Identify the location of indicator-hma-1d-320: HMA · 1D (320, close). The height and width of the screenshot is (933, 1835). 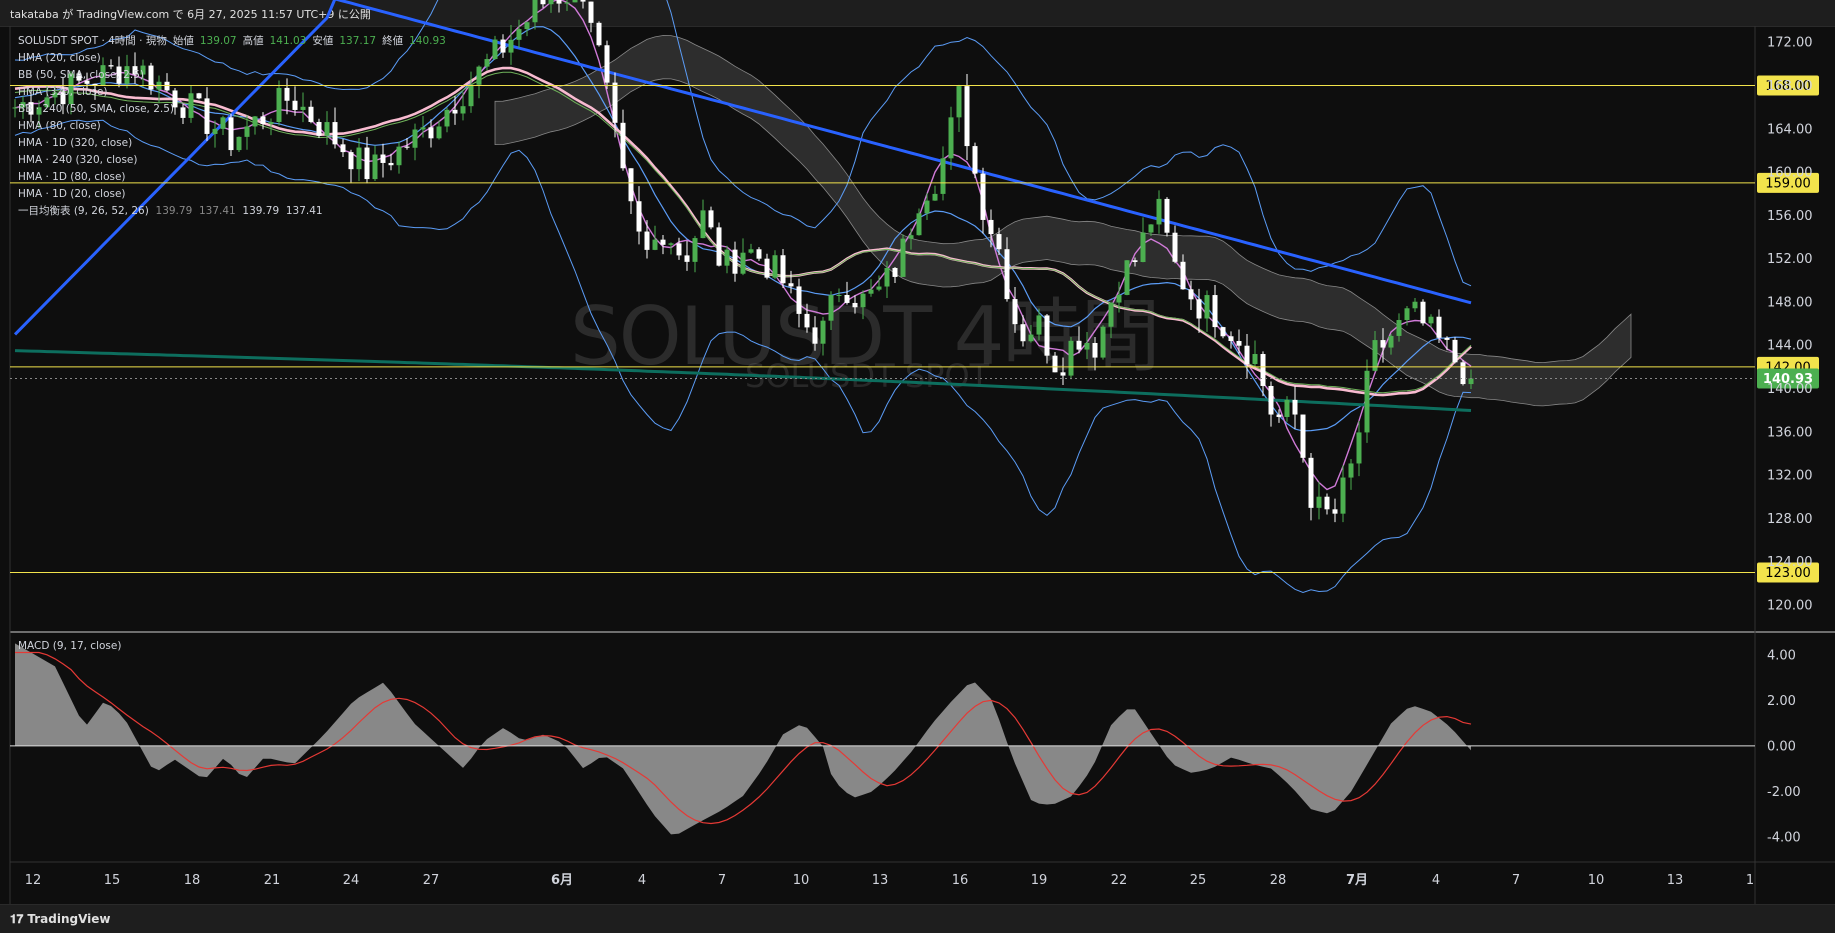
(235, 143).